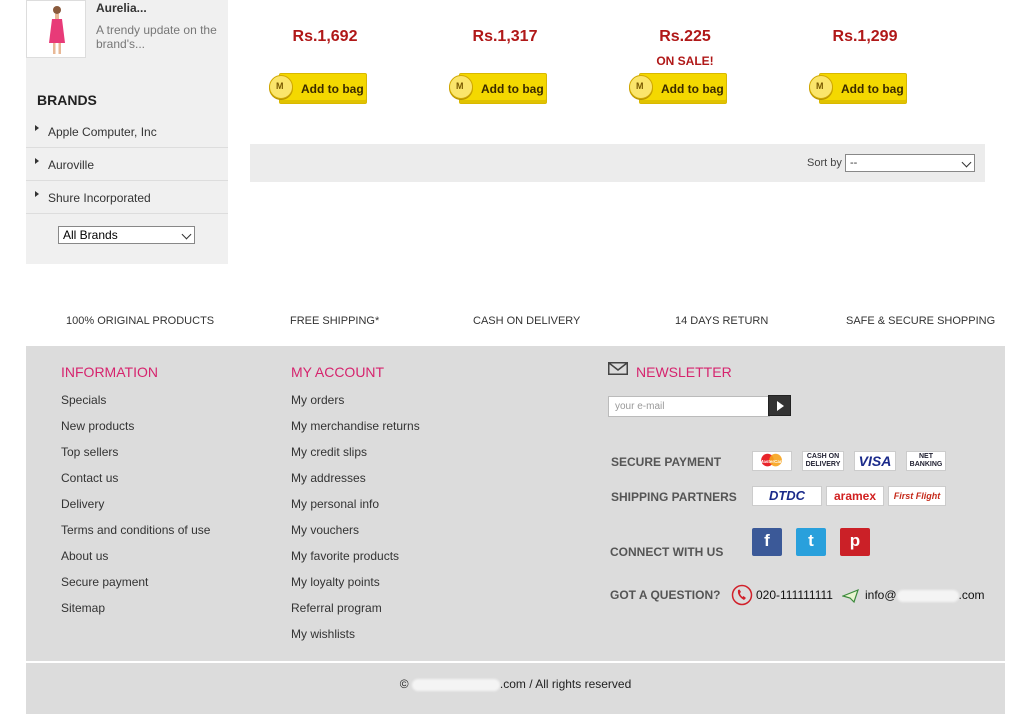  I want to click on product-price: Rs.1,299, so click(865, 36).